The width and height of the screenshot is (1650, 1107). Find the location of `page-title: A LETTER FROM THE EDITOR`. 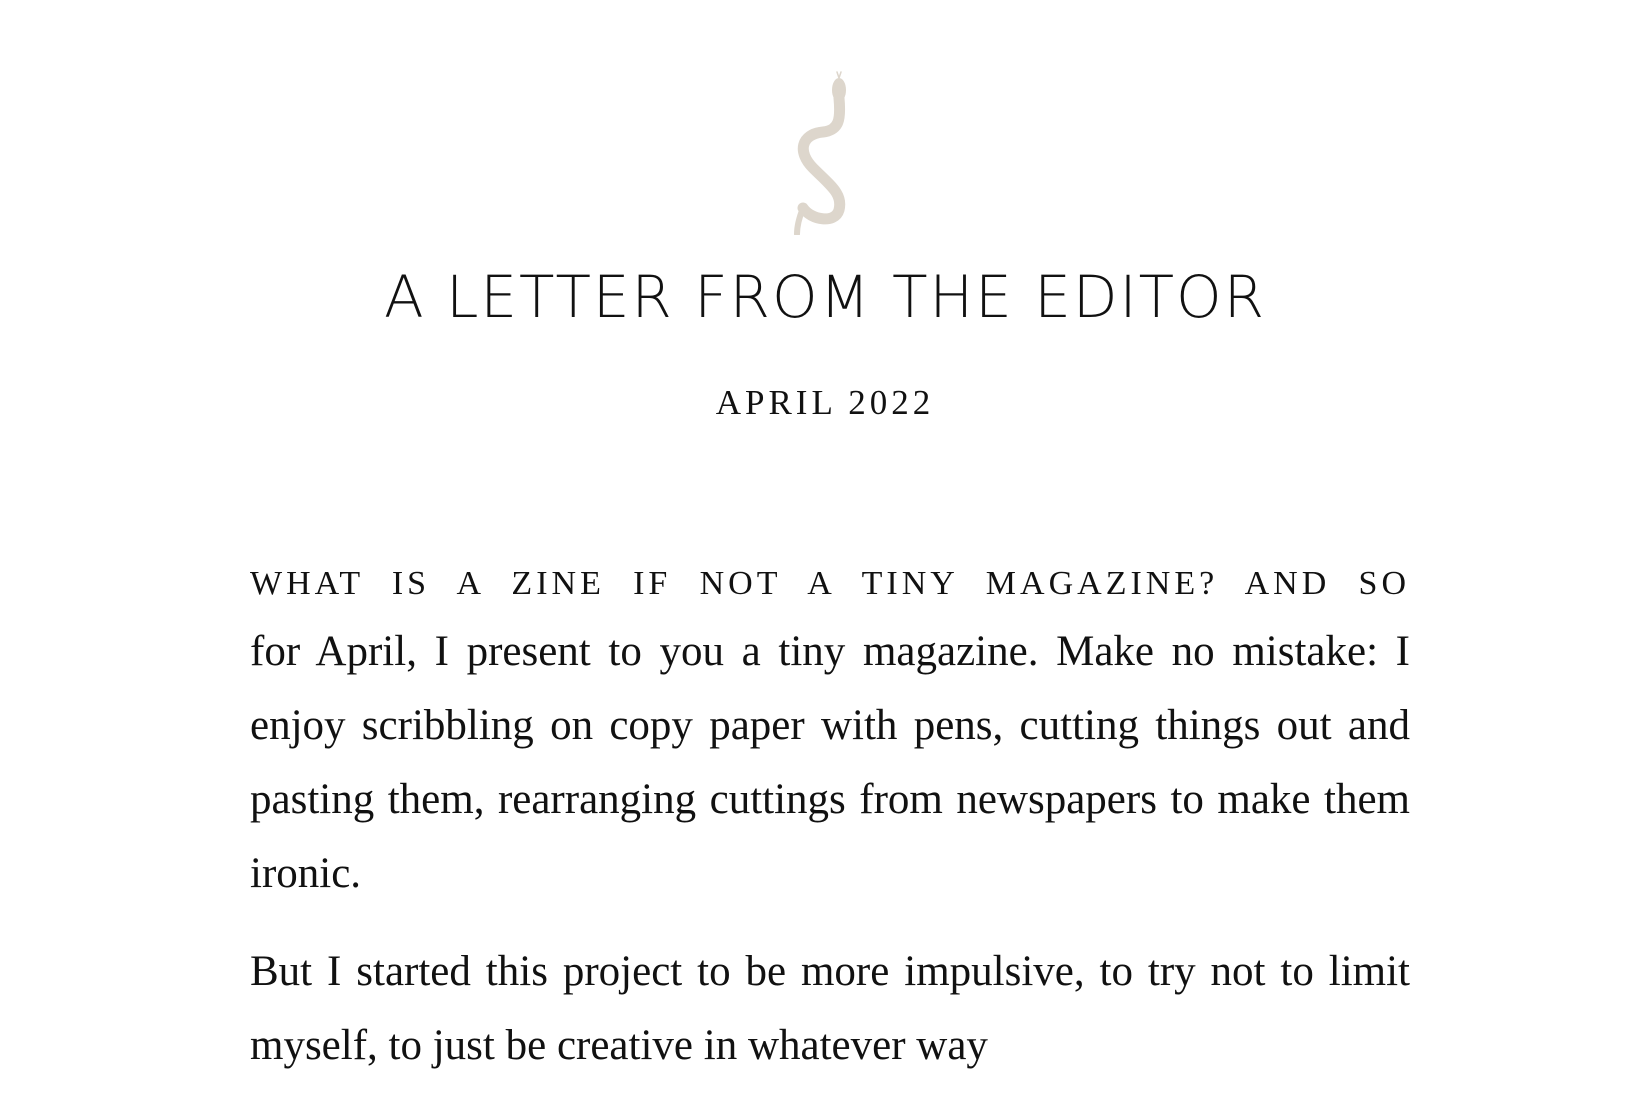

page-title: A LETTER FROM THE EDITOR is located at coordinates (824, 297).